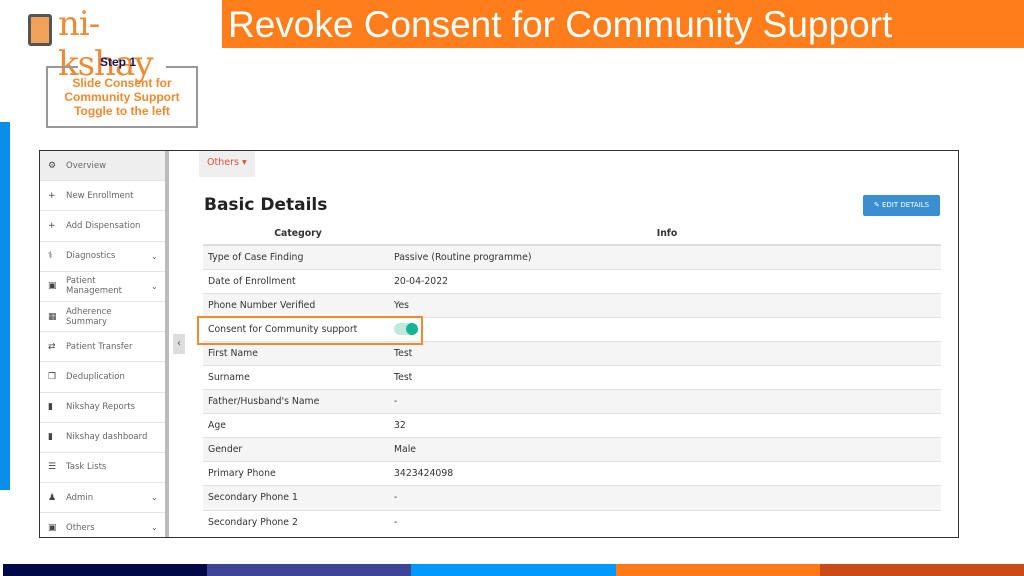  What do you see at coordinates (52, 195) in the screenshot?
I see `sidebar-icon: +` at bounding box center [52, 195].